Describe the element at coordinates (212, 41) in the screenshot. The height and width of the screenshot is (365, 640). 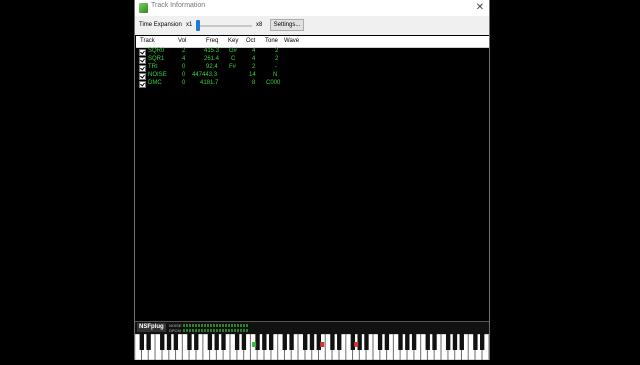
I see `column-freq: Freq` at that location.